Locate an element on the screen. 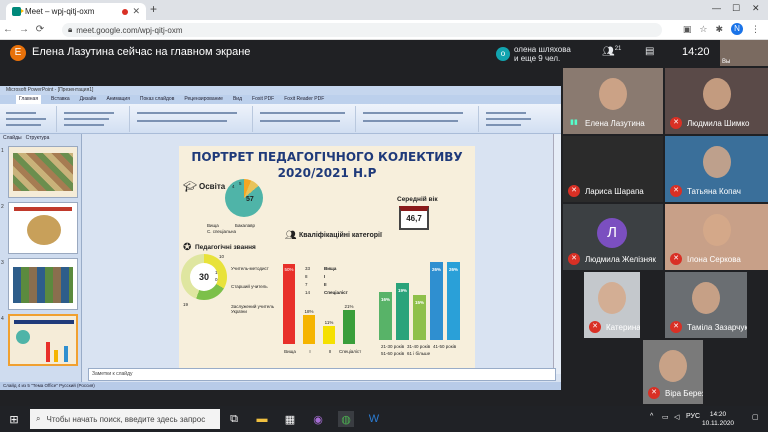 Image resolution: width=768 pixels, height=432 pixels. ribbon-group-editing is located at coordinates (517, 119).